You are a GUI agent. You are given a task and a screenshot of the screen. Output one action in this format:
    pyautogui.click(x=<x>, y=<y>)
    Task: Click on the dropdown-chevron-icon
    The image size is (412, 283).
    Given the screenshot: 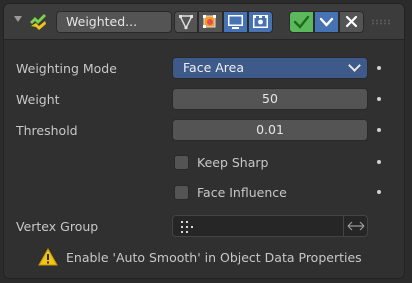 What is the action you would take?
    pyautogui.click(x=326, y=22)
    